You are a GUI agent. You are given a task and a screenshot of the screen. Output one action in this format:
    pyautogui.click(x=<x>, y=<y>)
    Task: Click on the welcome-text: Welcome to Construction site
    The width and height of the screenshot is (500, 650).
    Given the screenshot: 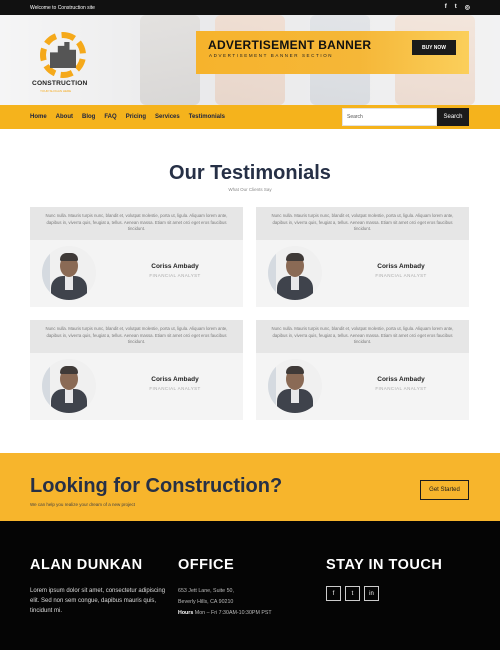 What is the action you would take?
    pyautogui.click(x=62, y=7)
    